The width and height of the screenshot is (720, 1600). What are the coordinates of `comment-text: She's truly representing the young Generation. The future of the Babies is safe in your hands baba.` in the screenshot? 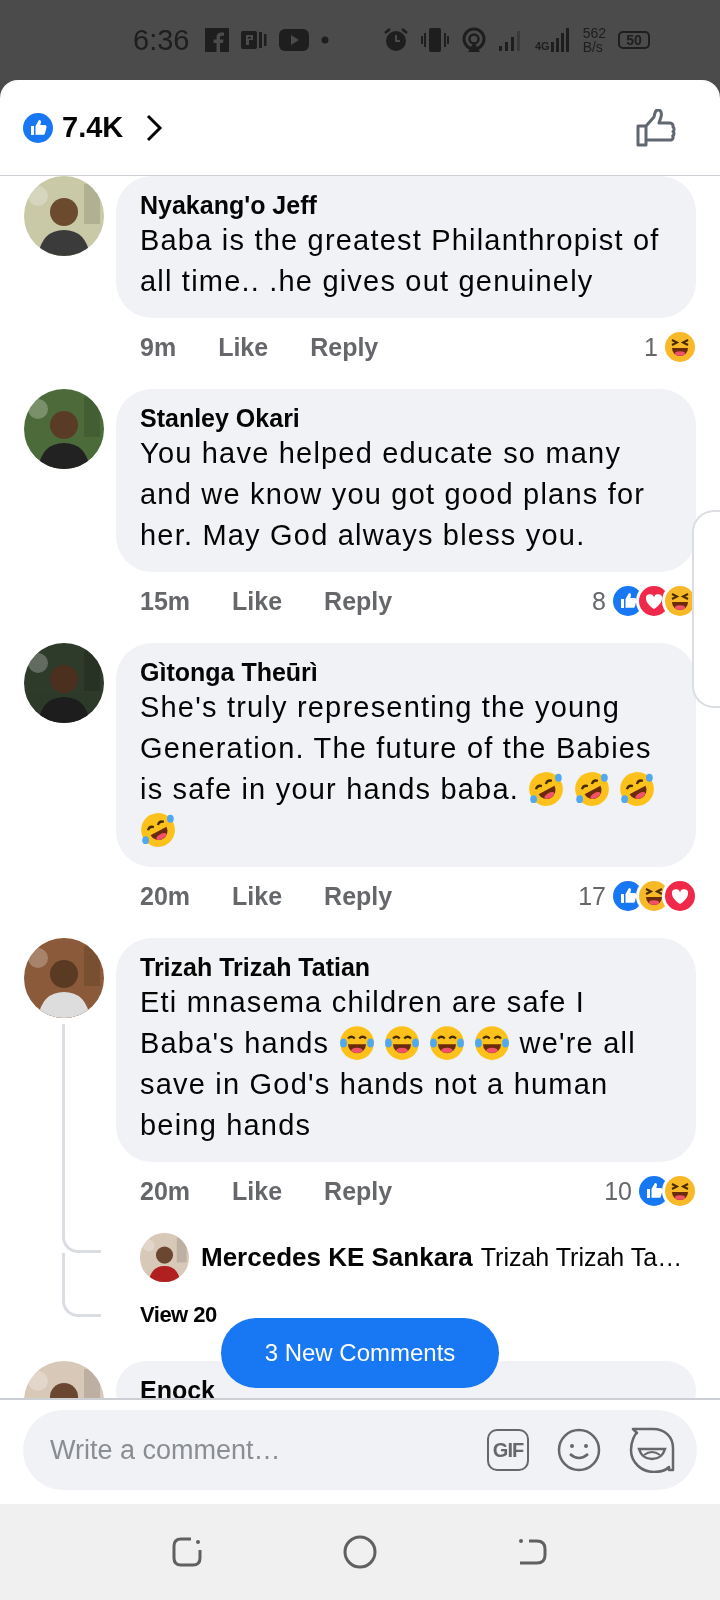 It's located at (406, 769).